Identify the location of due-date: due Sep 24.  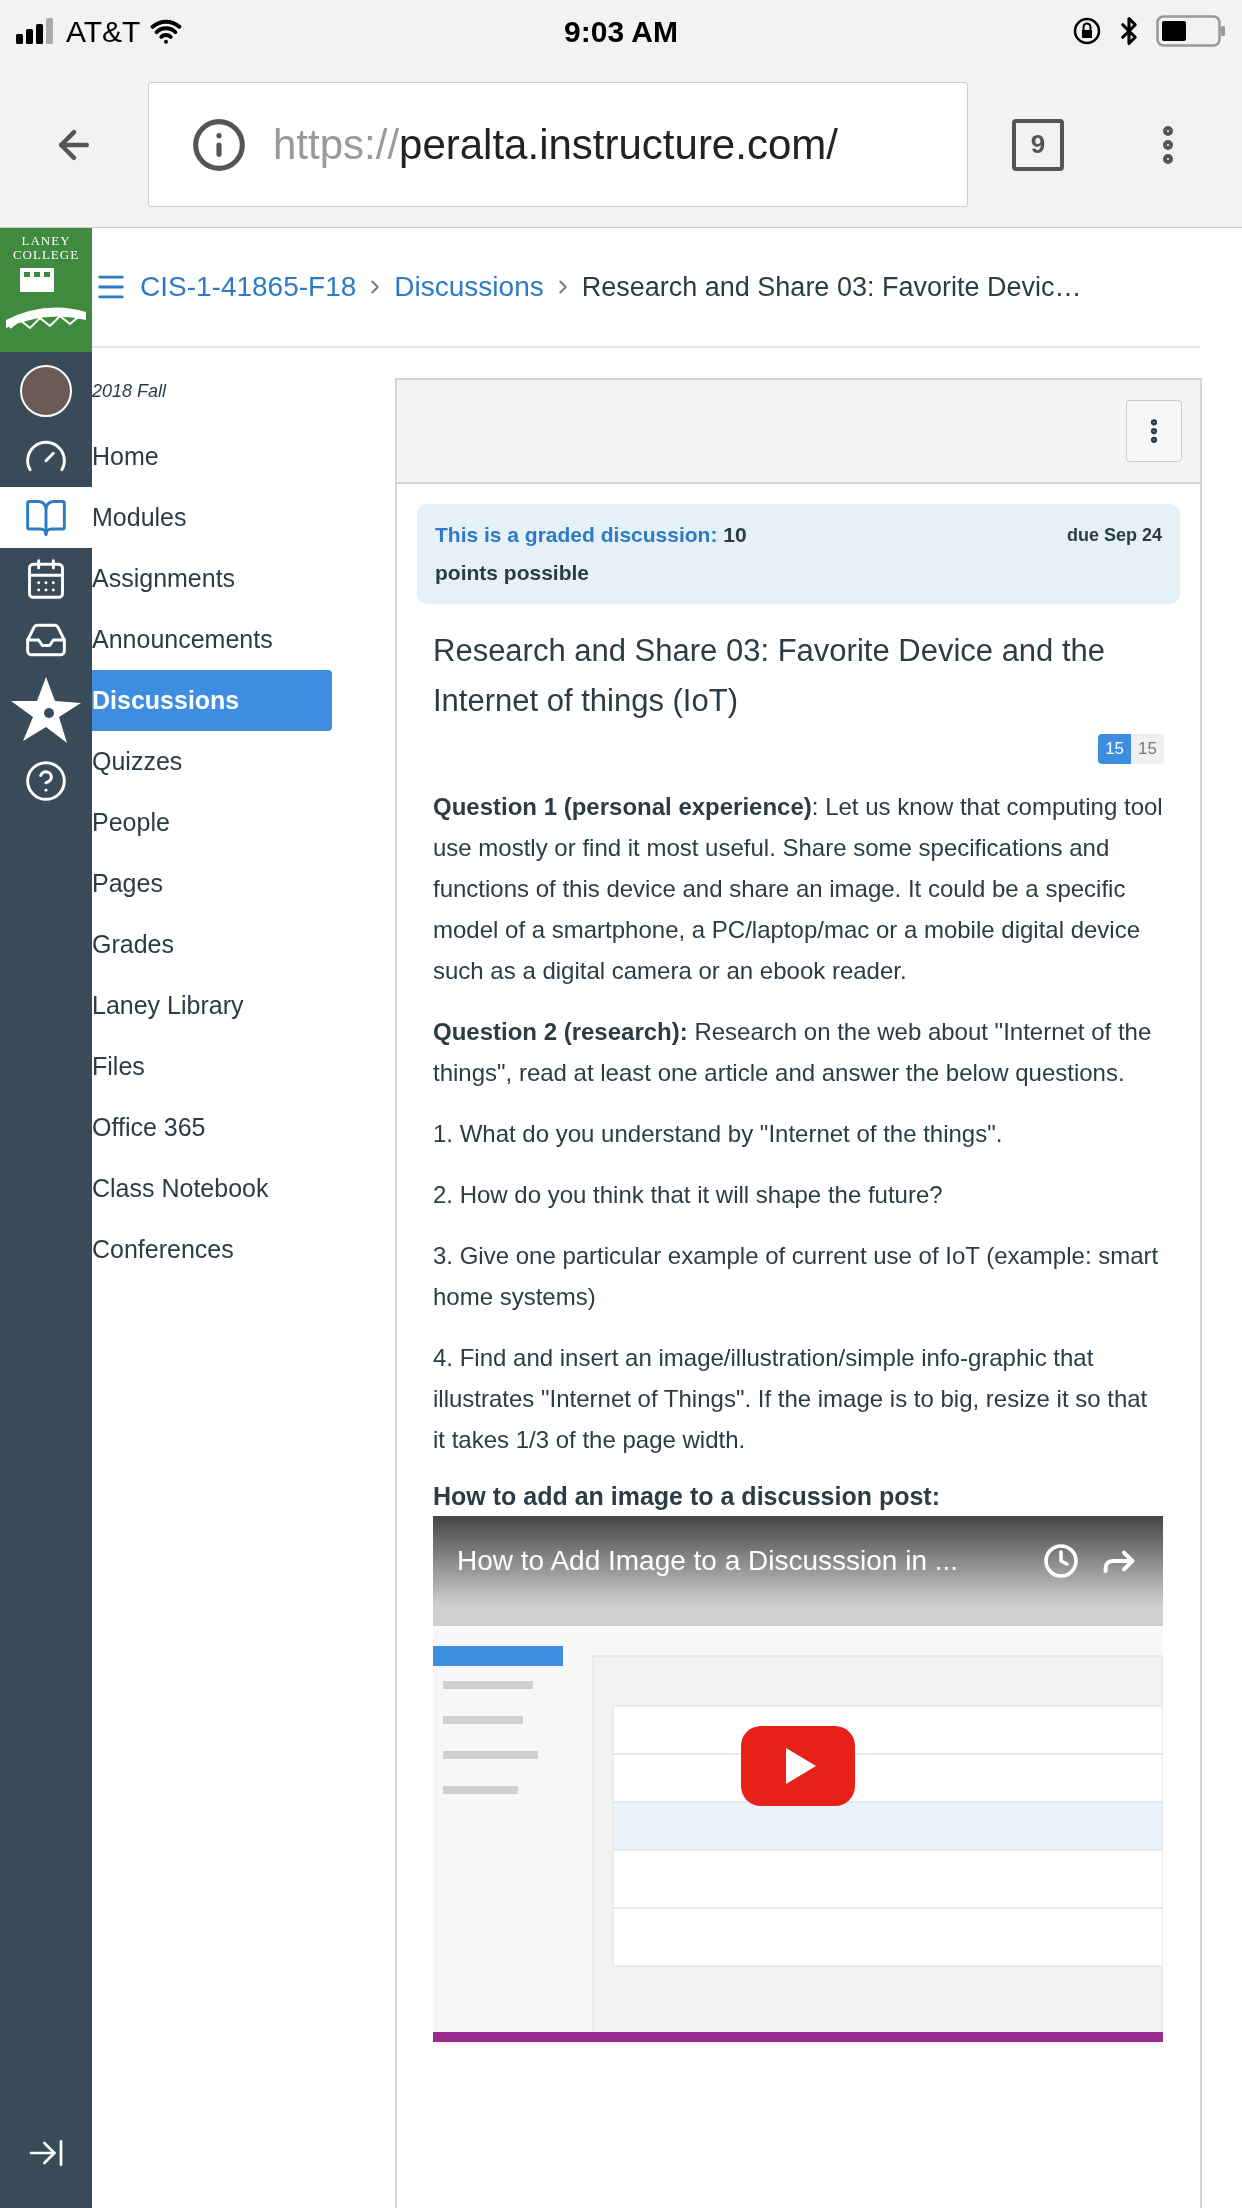
(1114, 535).